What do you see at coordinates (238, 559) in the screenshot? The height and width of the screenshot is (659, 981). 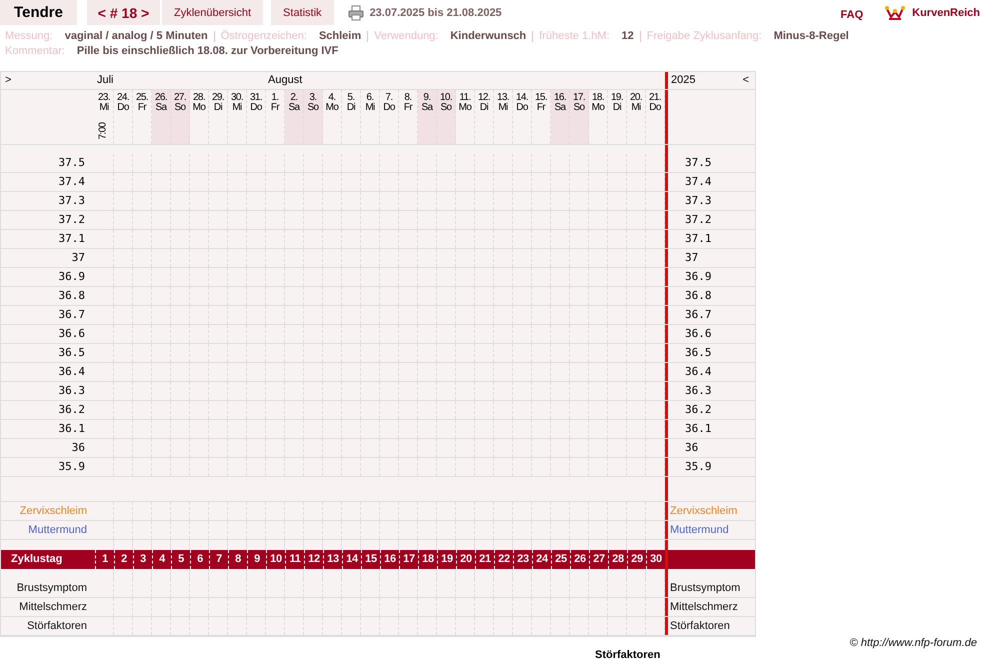 I see `cycle-day-number: 8` at bounding box center [238, 559].